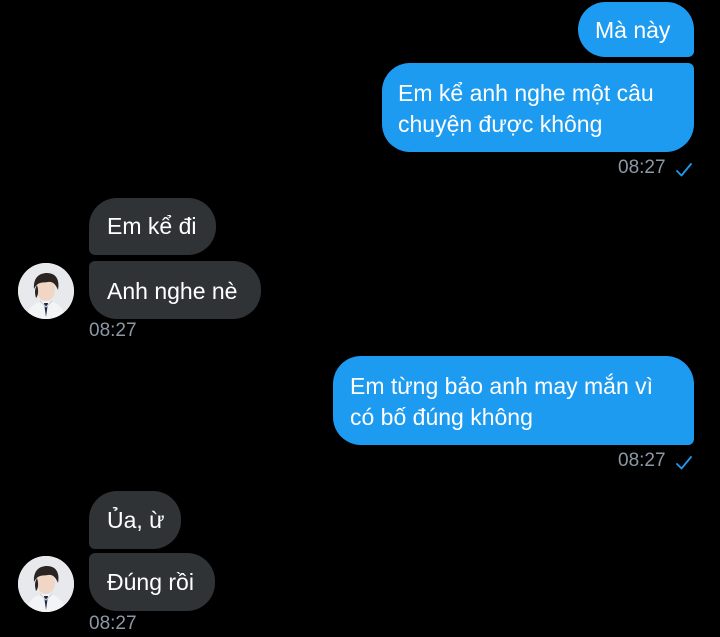 This screenshot has width=720, height=637. I want to click on message-bubble-incoming: Đúng rồi, so click(152, 582).